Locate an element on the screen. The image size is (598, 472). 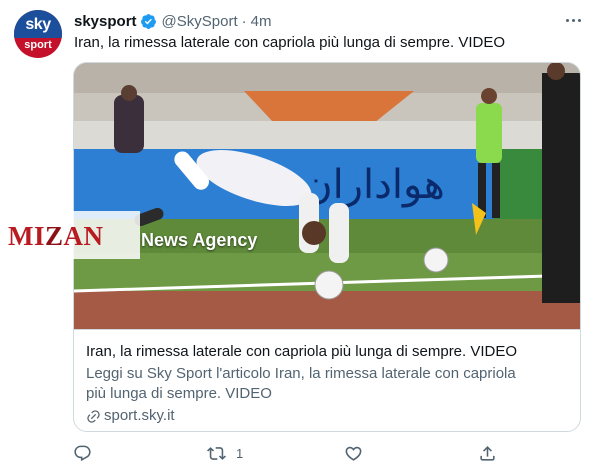
reply-button is located at coordinates (87, 453).